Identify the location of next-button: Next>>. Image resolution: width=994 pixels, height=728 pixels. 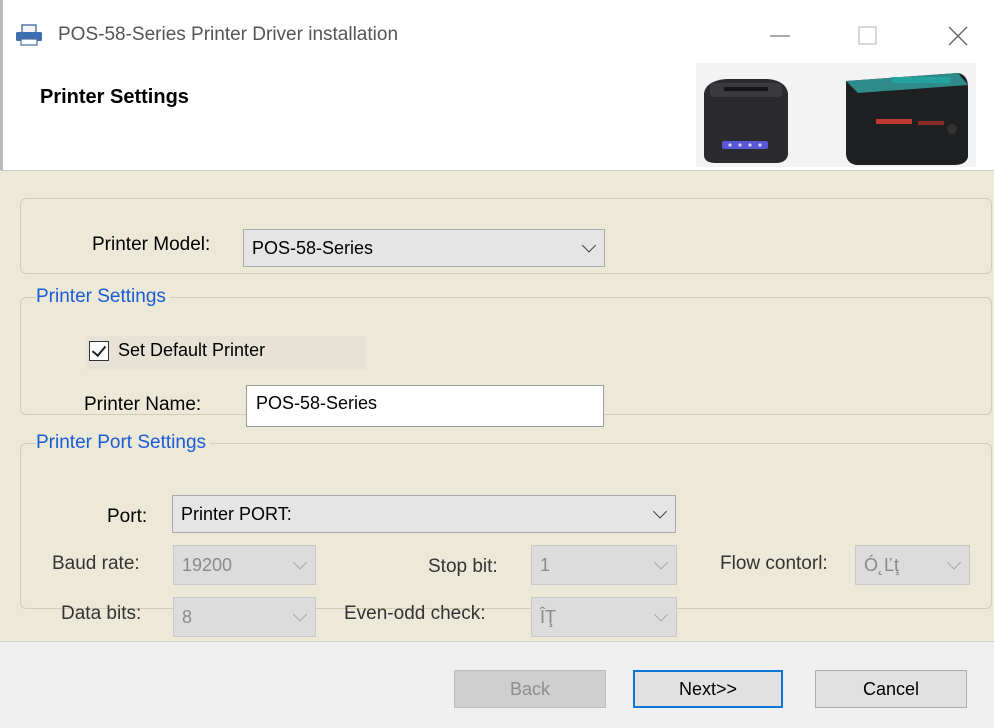
(708, 689).